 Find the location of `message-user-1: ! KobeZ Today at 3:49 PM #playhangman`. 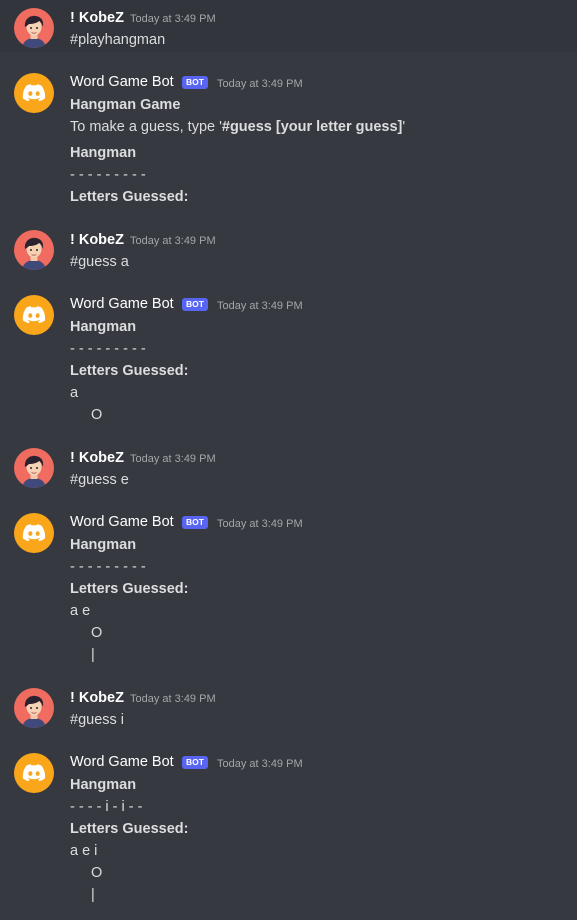

message-user-1: ! KobeZ Today at 3:49 PM #playhangman is located at coordinates (288, 26).